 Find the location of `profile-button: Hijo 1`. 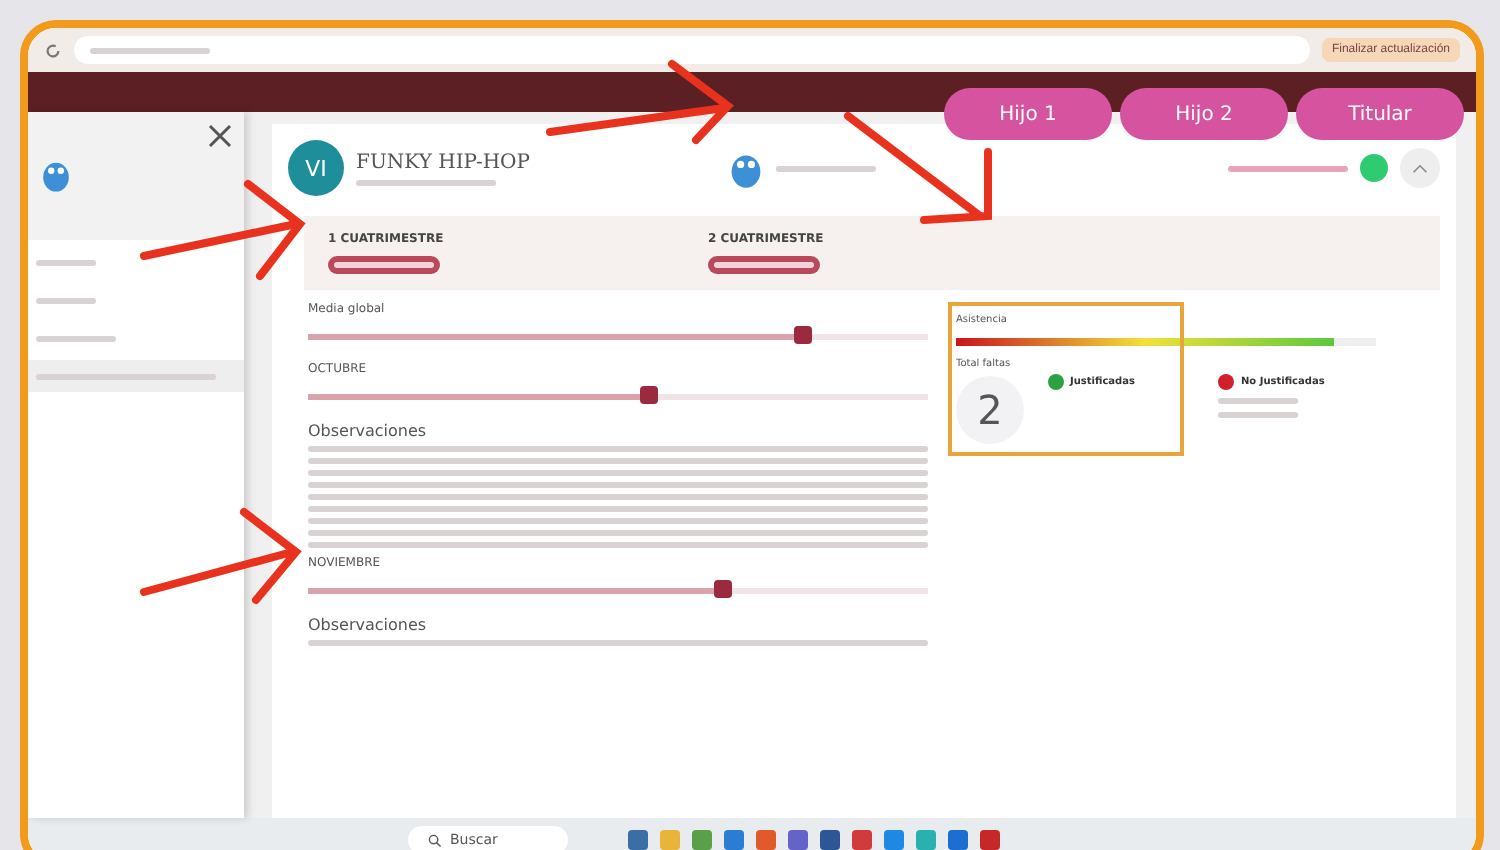

profile-button: Hijo 1 is located at coordinates (1028, 114).